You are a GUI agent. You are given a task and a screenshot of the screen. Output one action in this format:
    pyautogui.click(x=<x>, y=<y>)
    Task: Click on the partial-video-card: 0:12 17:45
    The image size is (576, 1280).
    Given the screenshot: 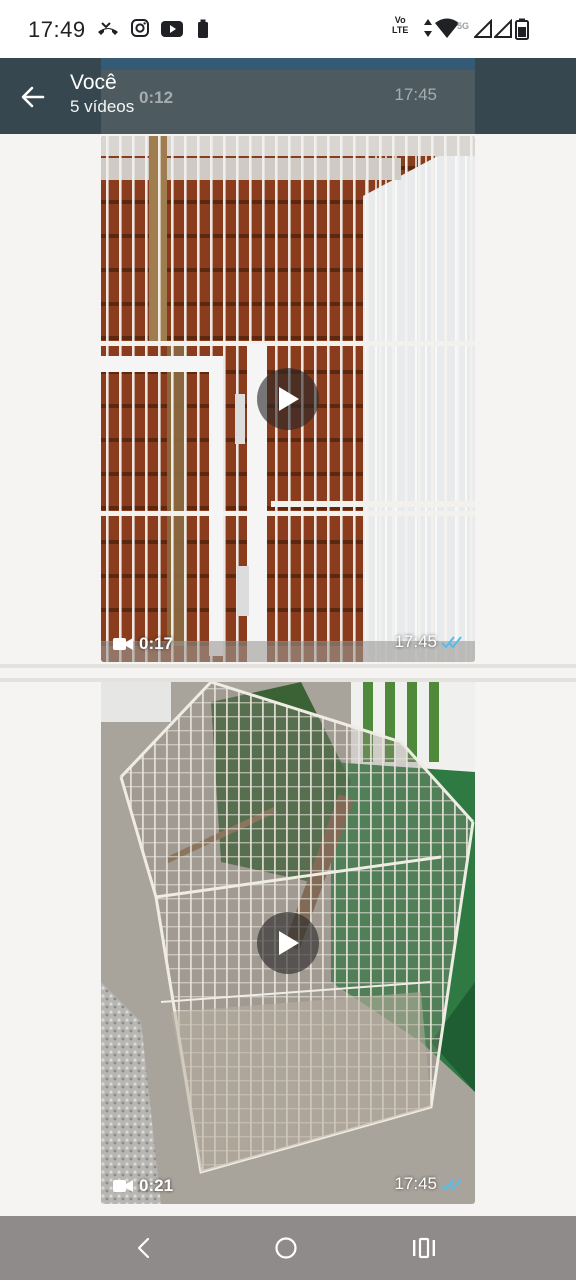 What is the action you would take?
    pyautogui.click(x=288, y=96)
    